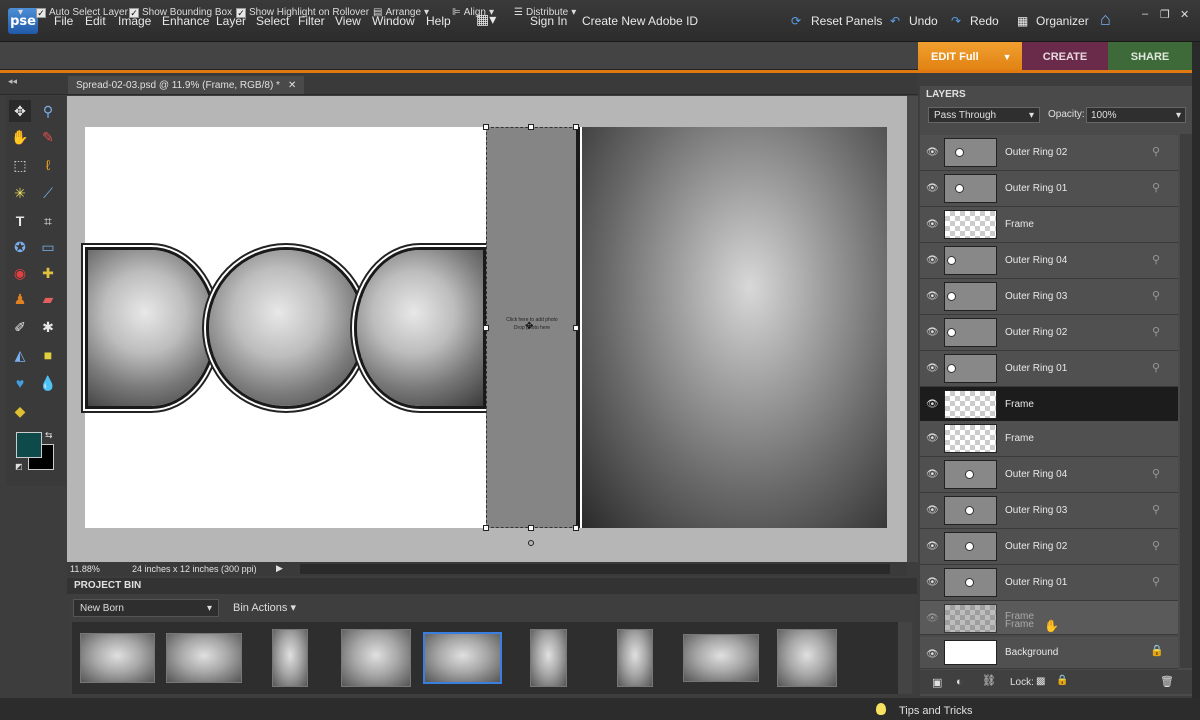 The width and height of the screenshot is (1200, 720). What do you see at coordinates (1049, 405) in the screenshot?
I see `layer-row-selected: 👁 Frame` at bounding box center [1049, 405].